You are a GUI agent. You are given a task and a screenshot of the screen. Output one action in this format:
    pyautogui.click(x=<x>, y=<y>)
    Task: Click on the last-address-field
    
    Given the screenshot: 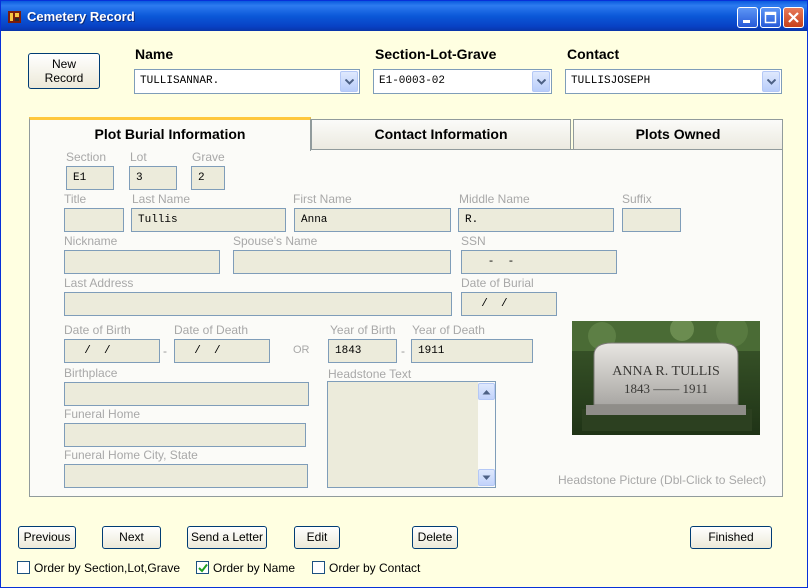 What is the action you would take?
    pyautogui.click(x=258, y=304)
    